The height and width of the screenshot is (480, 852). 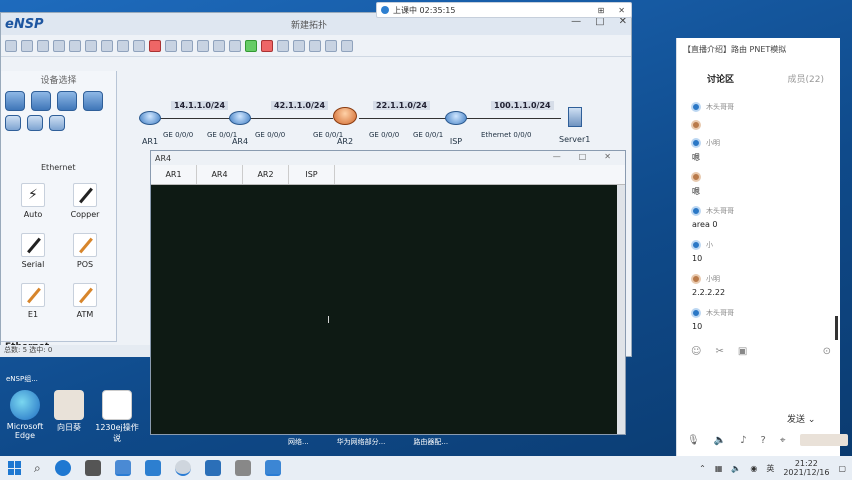 I want to click on windows-start-icon, so click(x=15, y=468).